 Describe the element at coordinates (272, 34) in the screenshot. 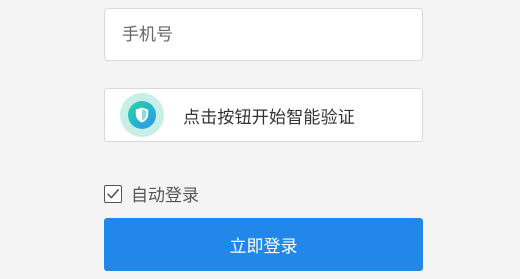

I see `phone-input` at that location.